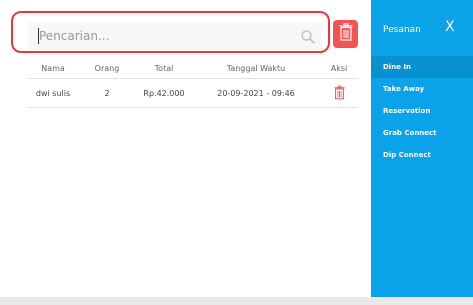 The image size is (473, 305). Describe the element at coordinates (422, 133) in the screenshot. I see `sidebar-item-grab-connect: Grab Connect` at that location.